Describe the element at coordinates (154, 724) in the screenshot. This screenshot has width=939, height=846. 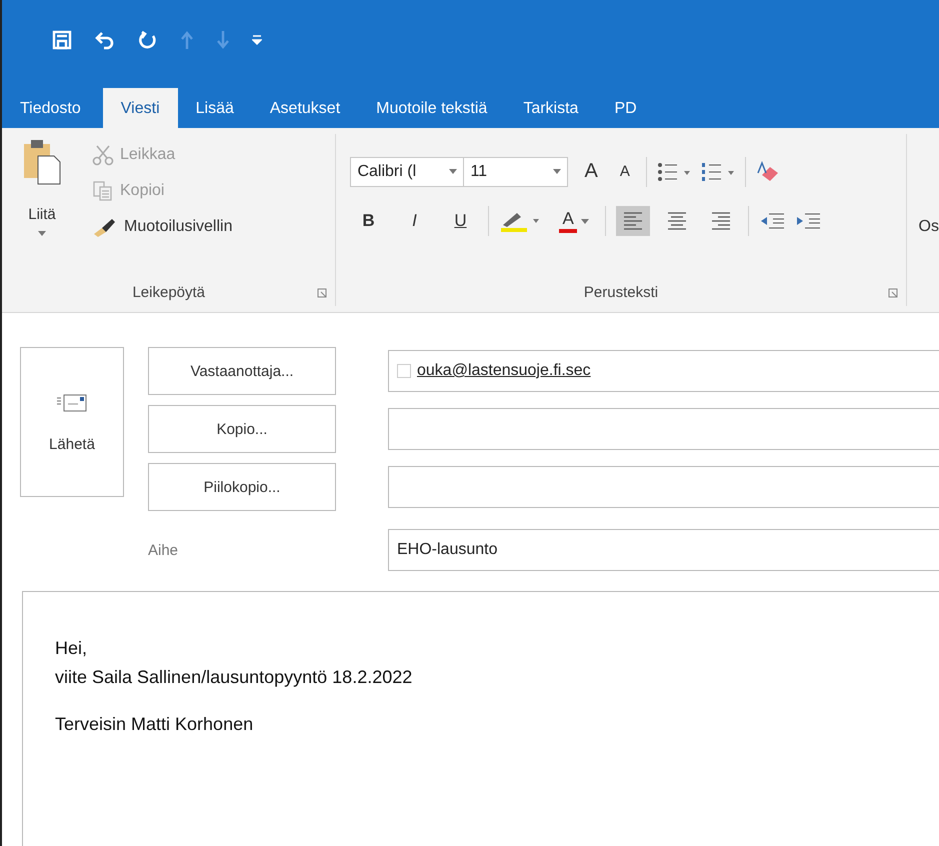
I see `body-text: Terveisin Matti Korhonen` at that location.